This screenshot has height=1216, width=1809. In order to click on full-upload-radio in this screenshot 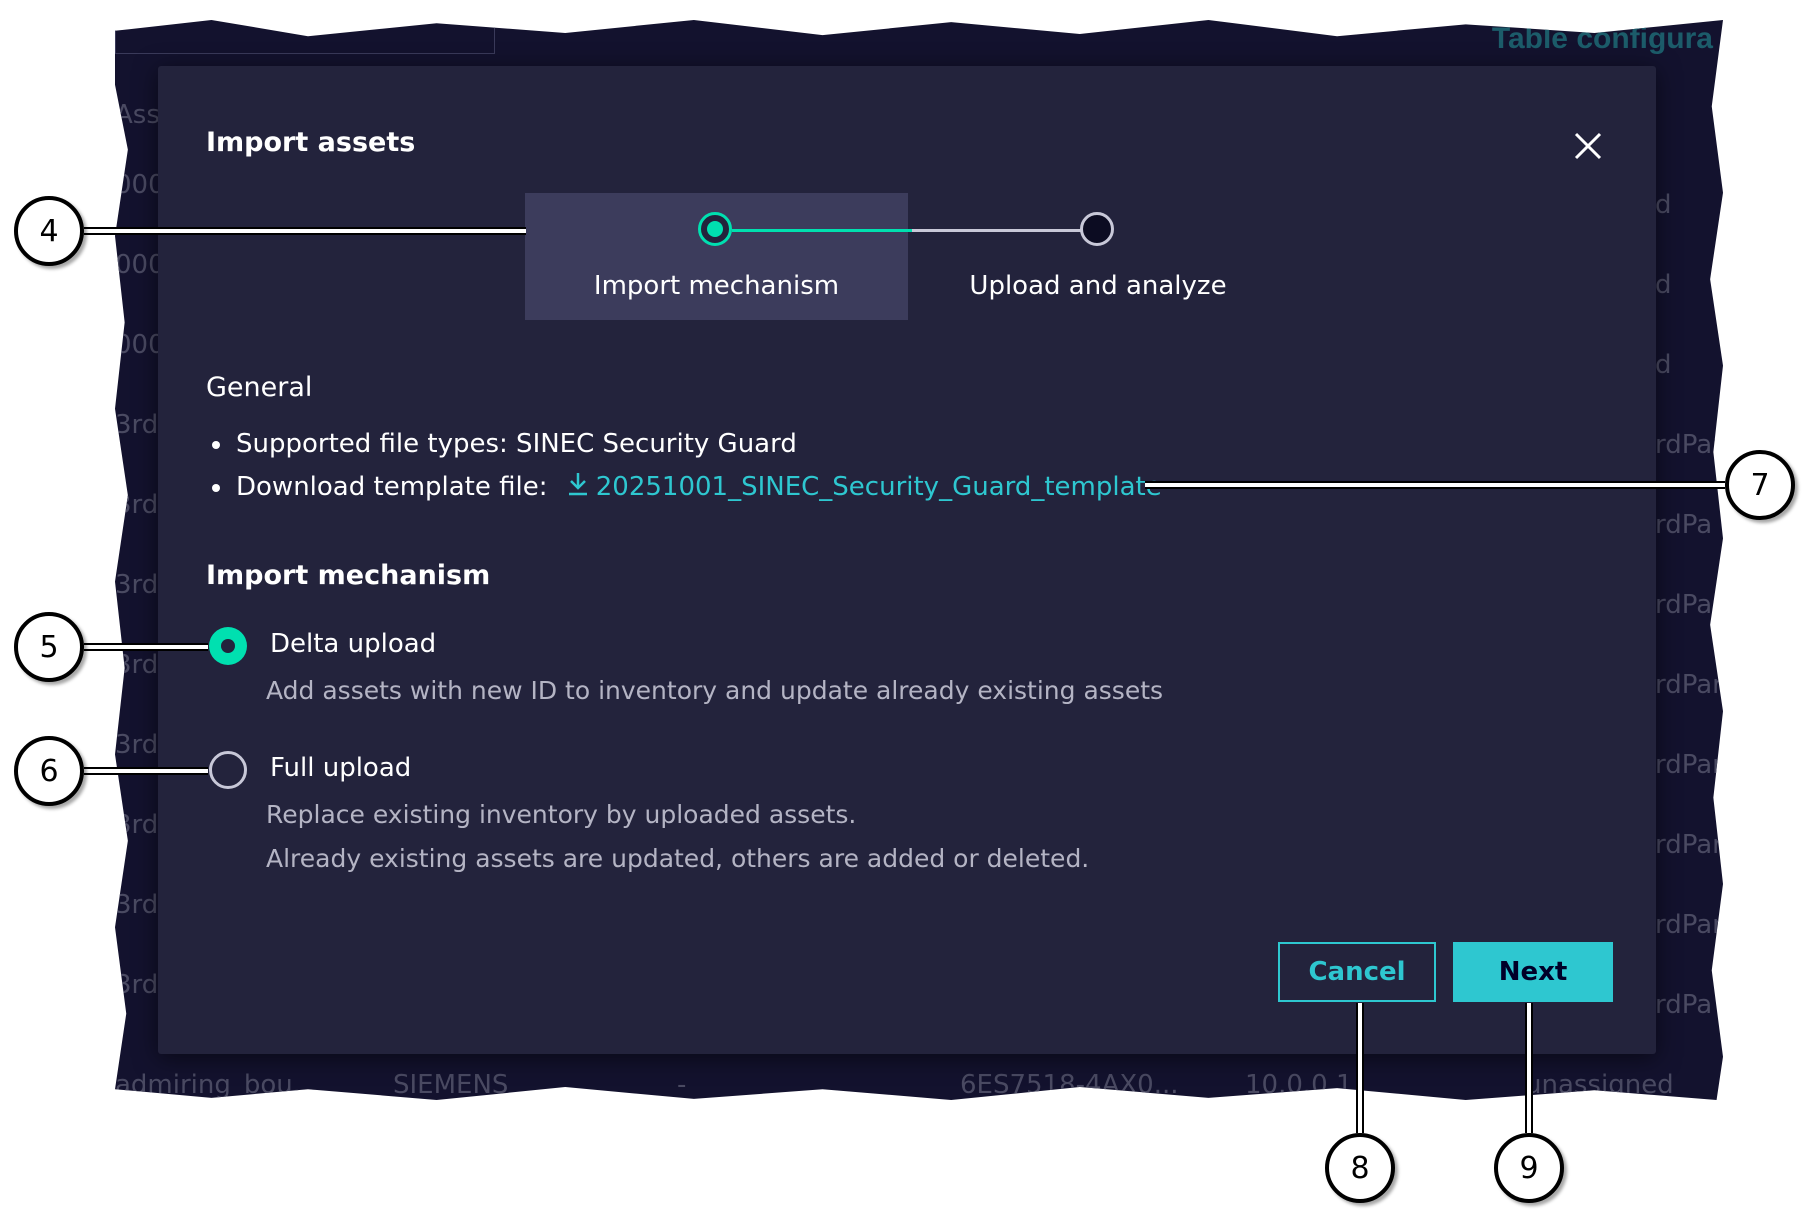, I will do `click(228, 770)`.